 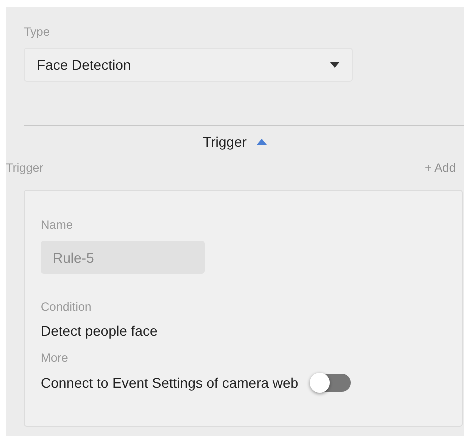 I want to click on field-label: Name, so click(x=57, y=225).